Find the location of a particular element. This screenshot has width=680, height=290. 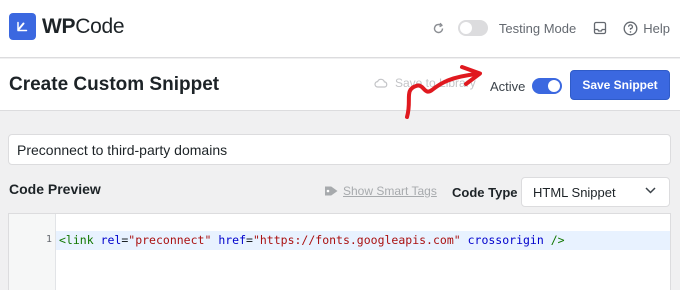

cloud-icon is located at coordinates (381, 83).